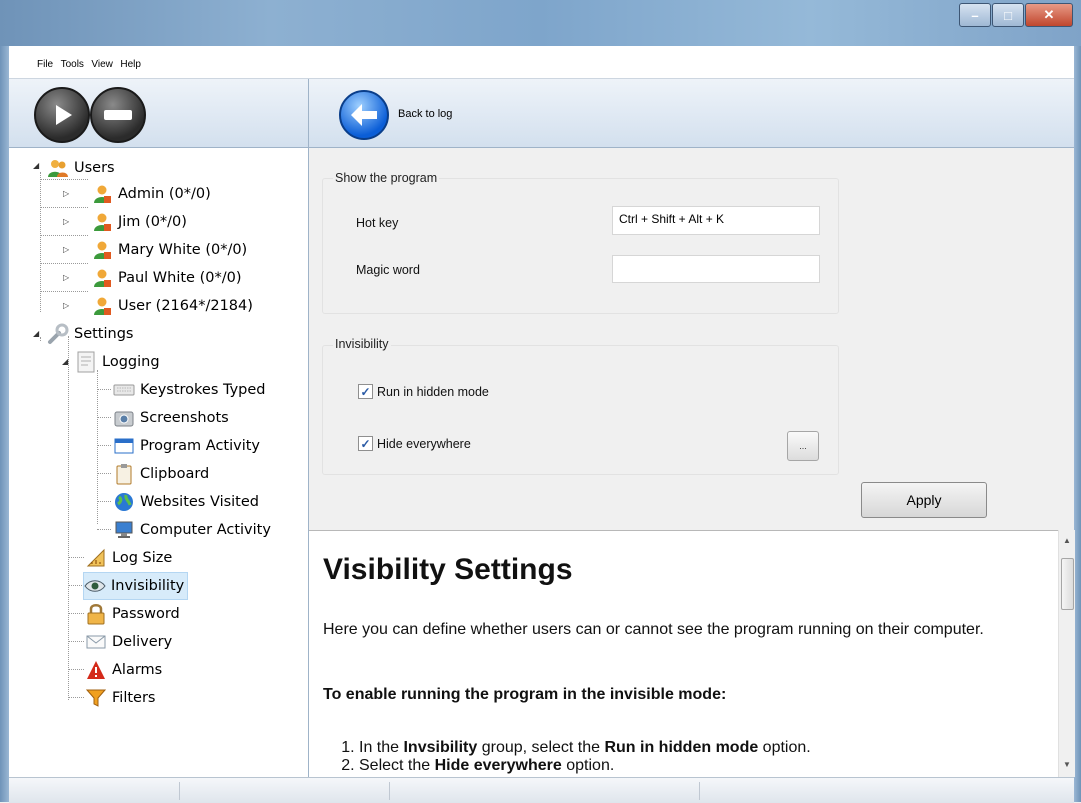  I want to click on magic-word-input, so click(716, 269).